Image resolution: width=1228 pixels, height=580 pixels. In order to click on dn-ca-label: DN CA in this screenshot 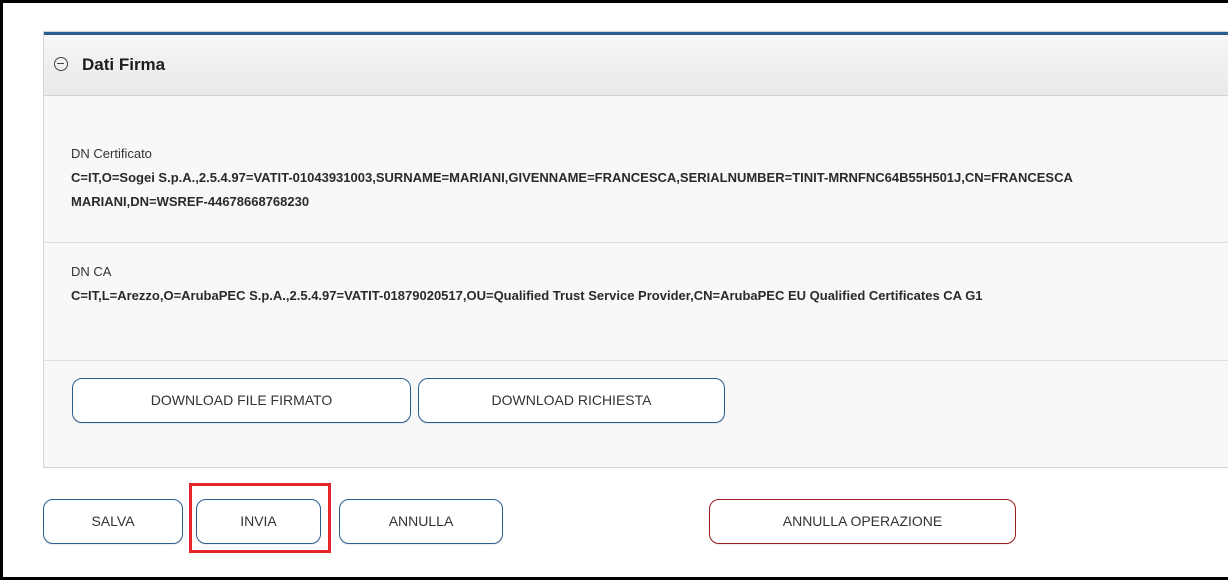, I will do `click(91, 271)`.